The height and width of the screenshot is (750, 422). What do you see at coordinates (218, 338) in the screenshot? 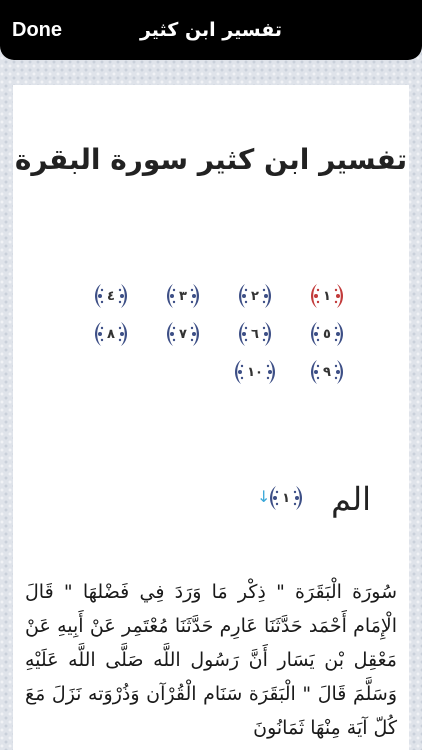
I see `verse-index-grid: ١ ٢ ٣ ٤ ٥ ٦ ٧ ٨ ٩ ١٠` at bounding box center [218, 338].